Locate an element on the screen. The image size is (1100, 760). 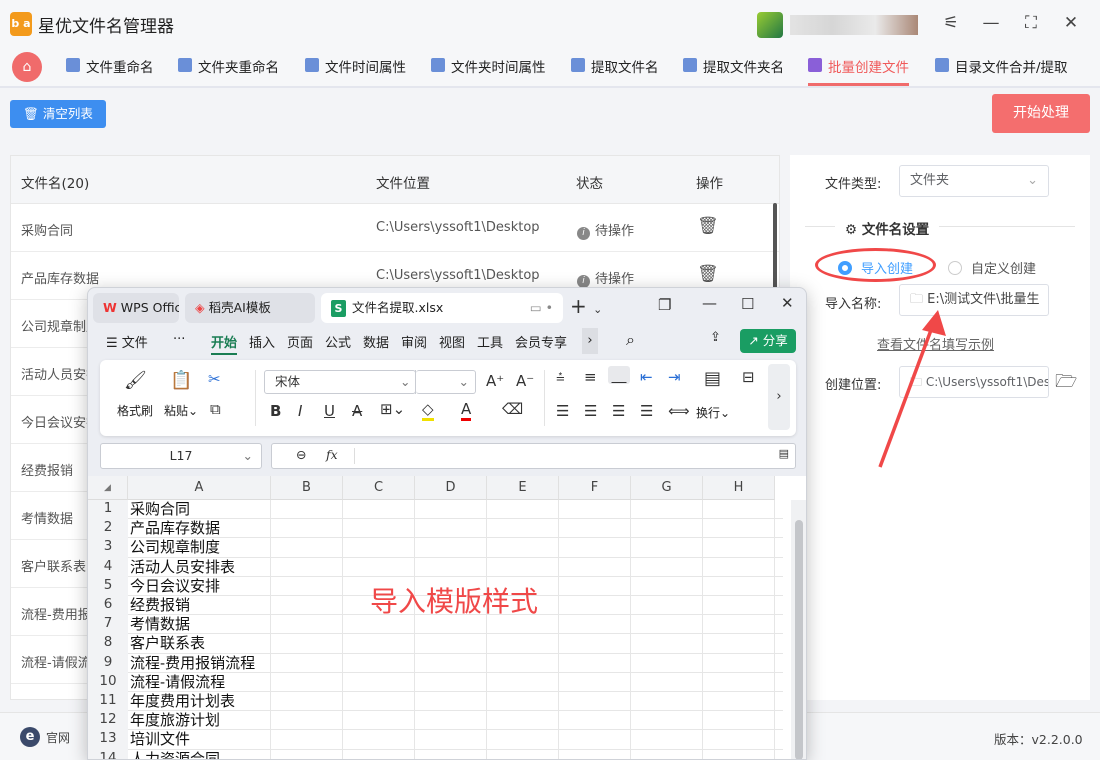
folder-open-icon: 🗁 is located at coordinates (1066, 384).